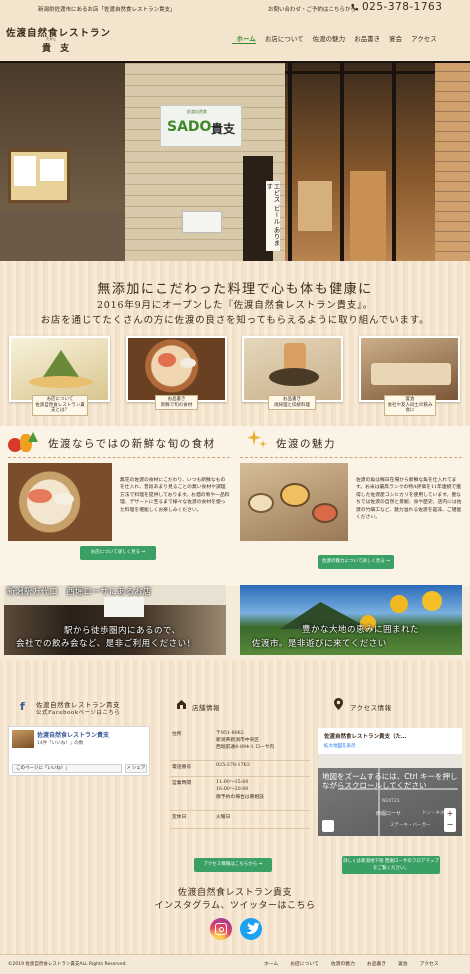 This screenshot has height=974, width=470. Describe the element at coordinates (206, 708) in the screenshot. I see `store-info-title: 店舗情報` at that location.